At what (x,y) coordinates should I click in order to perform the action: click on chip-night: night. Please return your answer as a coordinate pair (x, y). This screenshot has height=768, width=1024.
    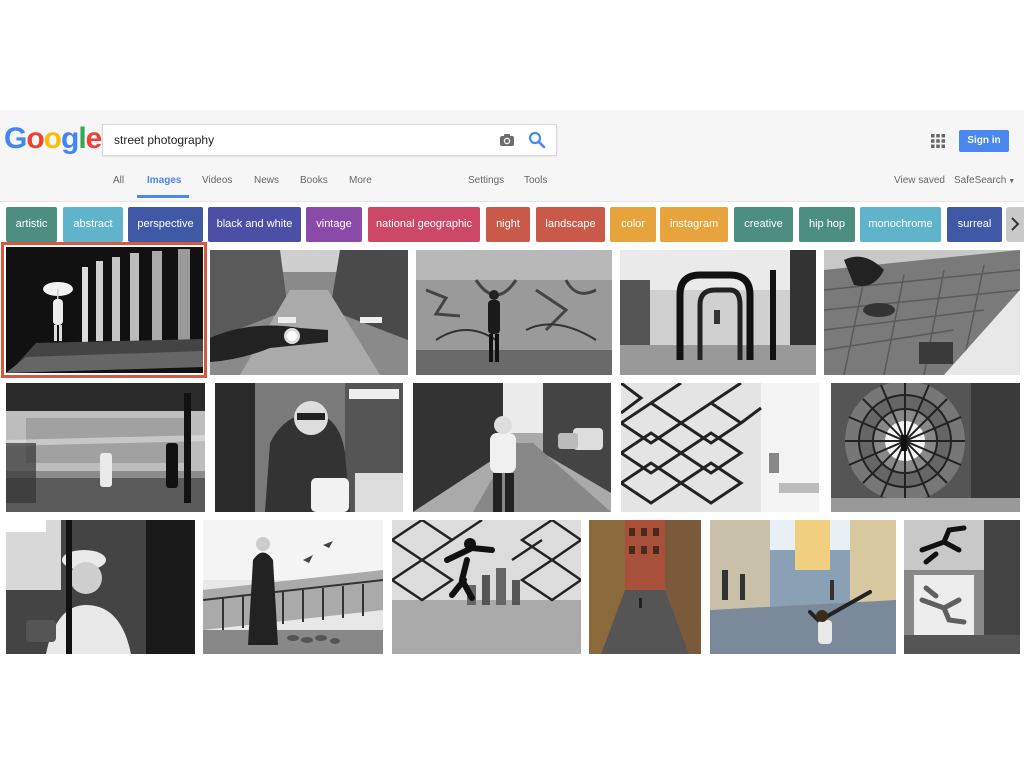
    Looking at the image, I should click on (508, 224).